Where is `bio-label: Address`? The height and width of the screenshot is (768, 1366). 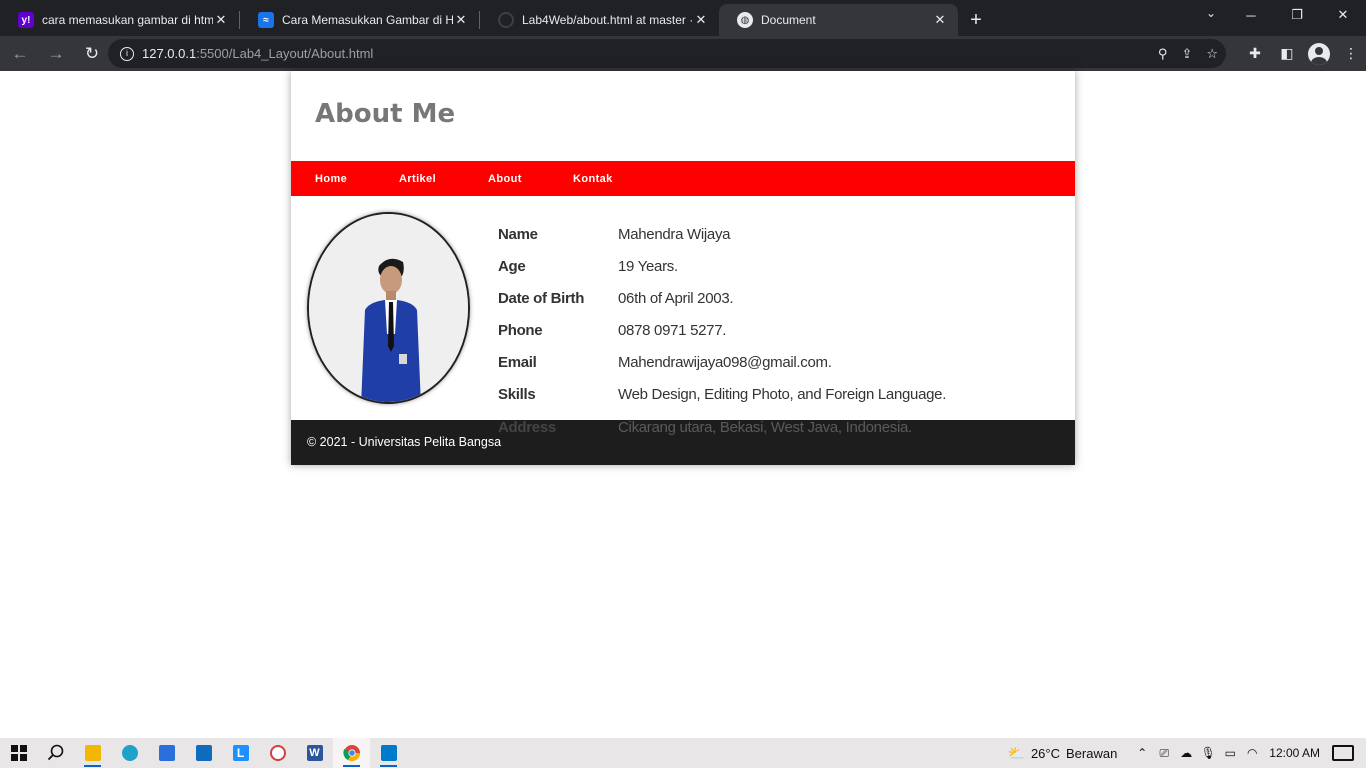
bio-label: Address is located at coordinates (527, 427).